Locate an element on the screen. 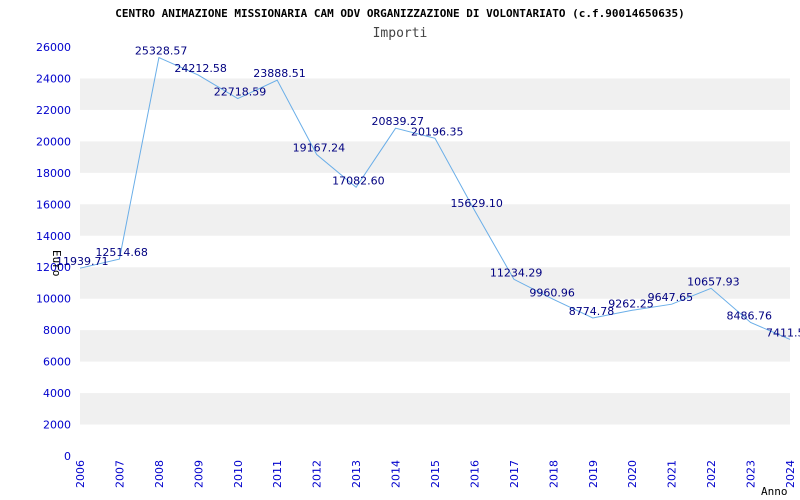 Image resolution: width=800 pixels, height=500 pixels. x-tick-label: 2007 is located at coordinates (119, 474).